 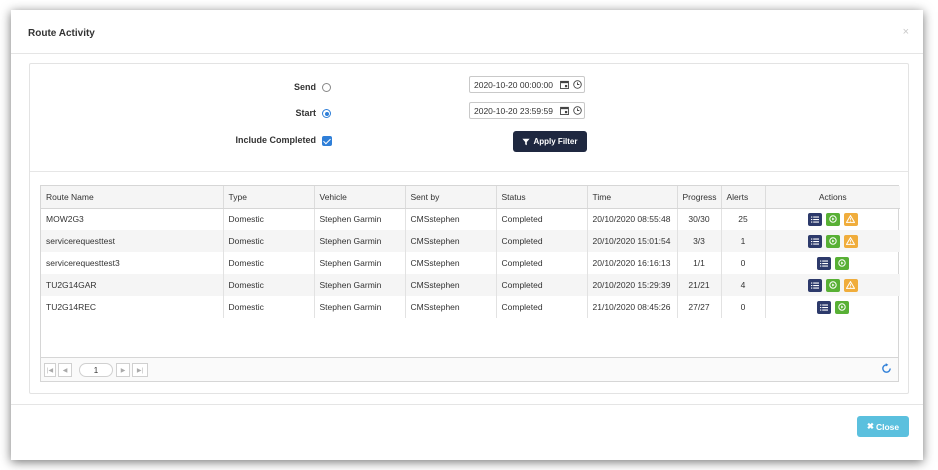 I want to click on times-icon: ✖, so click(x=870, y=426).